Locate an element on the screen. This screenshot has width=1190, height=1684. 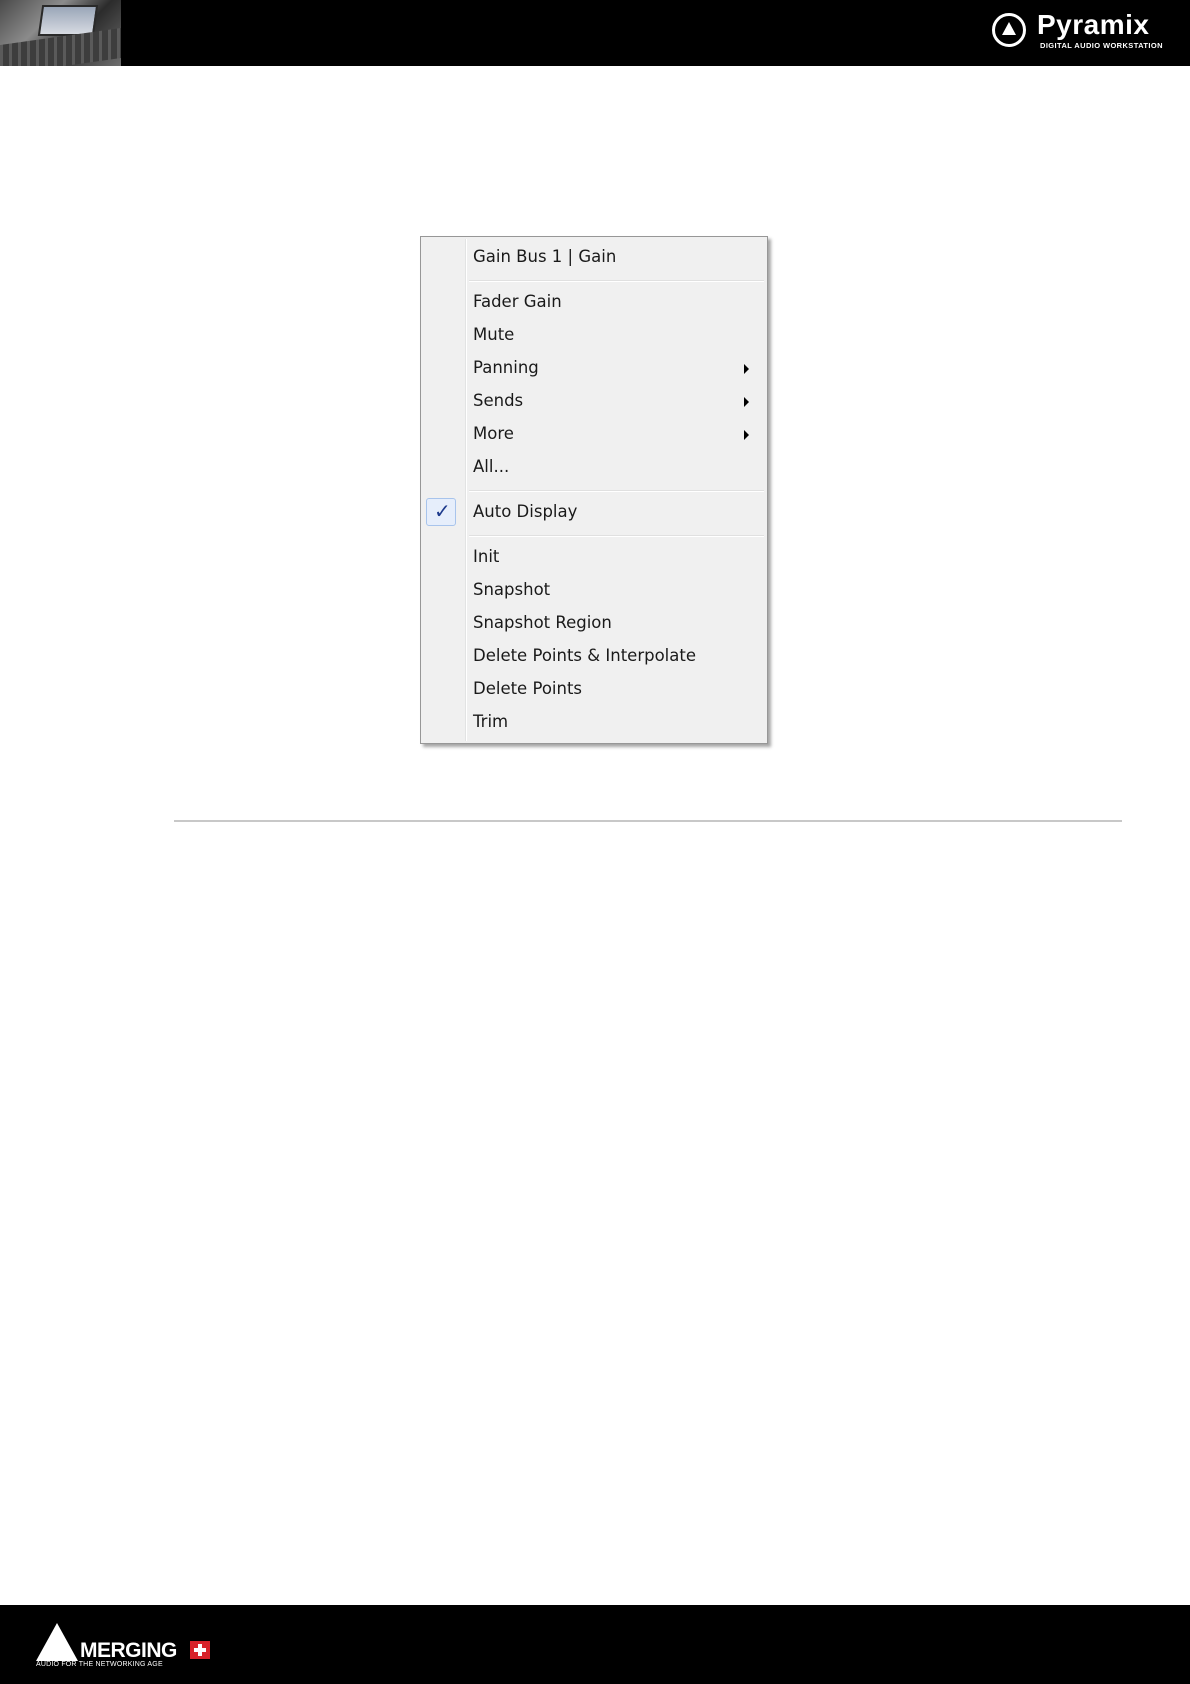
page-footer: MERGING AUDIO FOR THE NETWORKING AGE is located at coordinates (595, 1644).